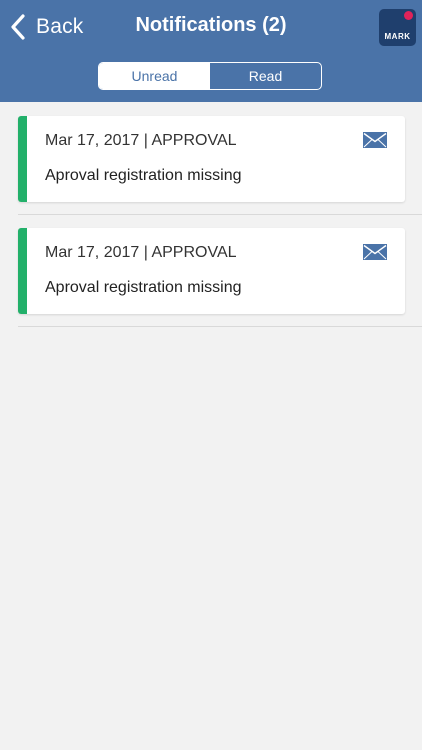 This screenshot has width=422, height=750. What do you see at coordinates (265, 76) in the screenshot?
I see `tab-read: Read` at bounding box center [265, 76].